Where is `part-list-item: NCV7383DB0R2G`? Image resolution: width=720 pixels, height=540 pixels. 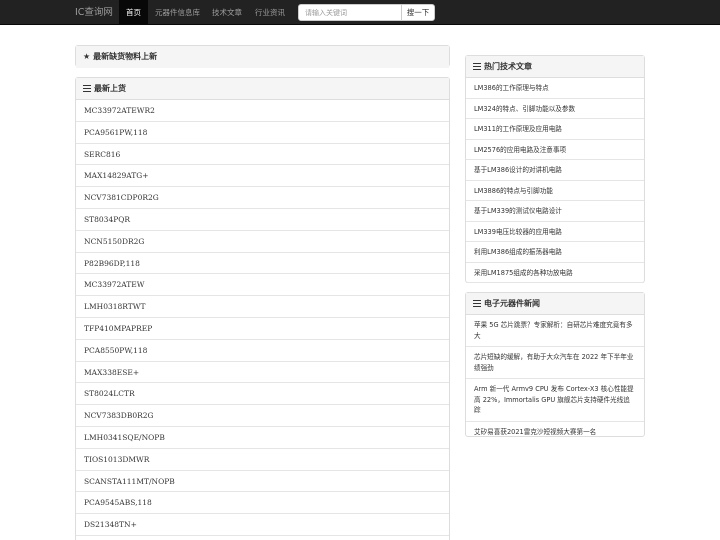 part-list-item: NCV7383DB0R2G is located at coordinates (262, 416).